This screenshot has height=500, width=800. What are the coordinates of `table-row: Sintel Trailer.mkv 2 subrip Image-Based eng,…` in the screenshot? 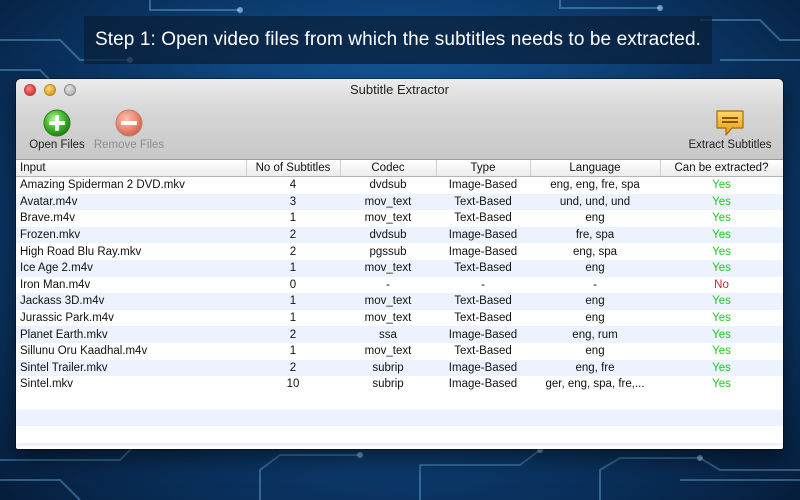 It's located at (399, 368).